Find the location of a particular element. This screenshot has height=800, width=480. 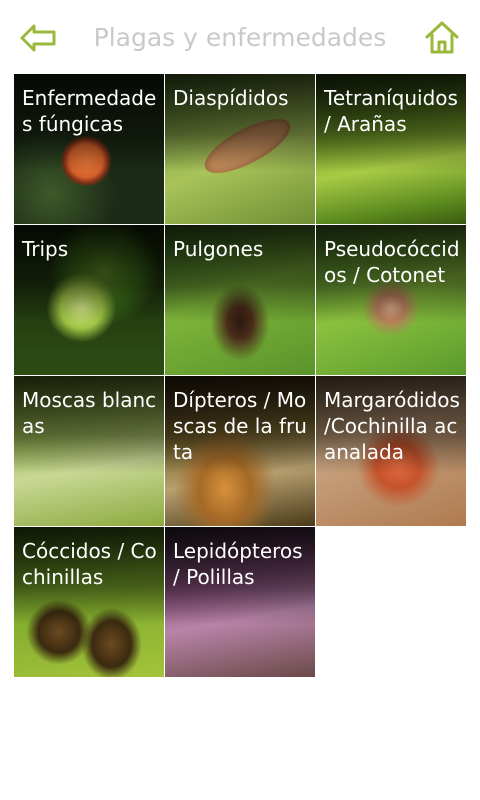

tile-label: Pseudocóccidos / Cotonet is located at coordinates (392, 262).